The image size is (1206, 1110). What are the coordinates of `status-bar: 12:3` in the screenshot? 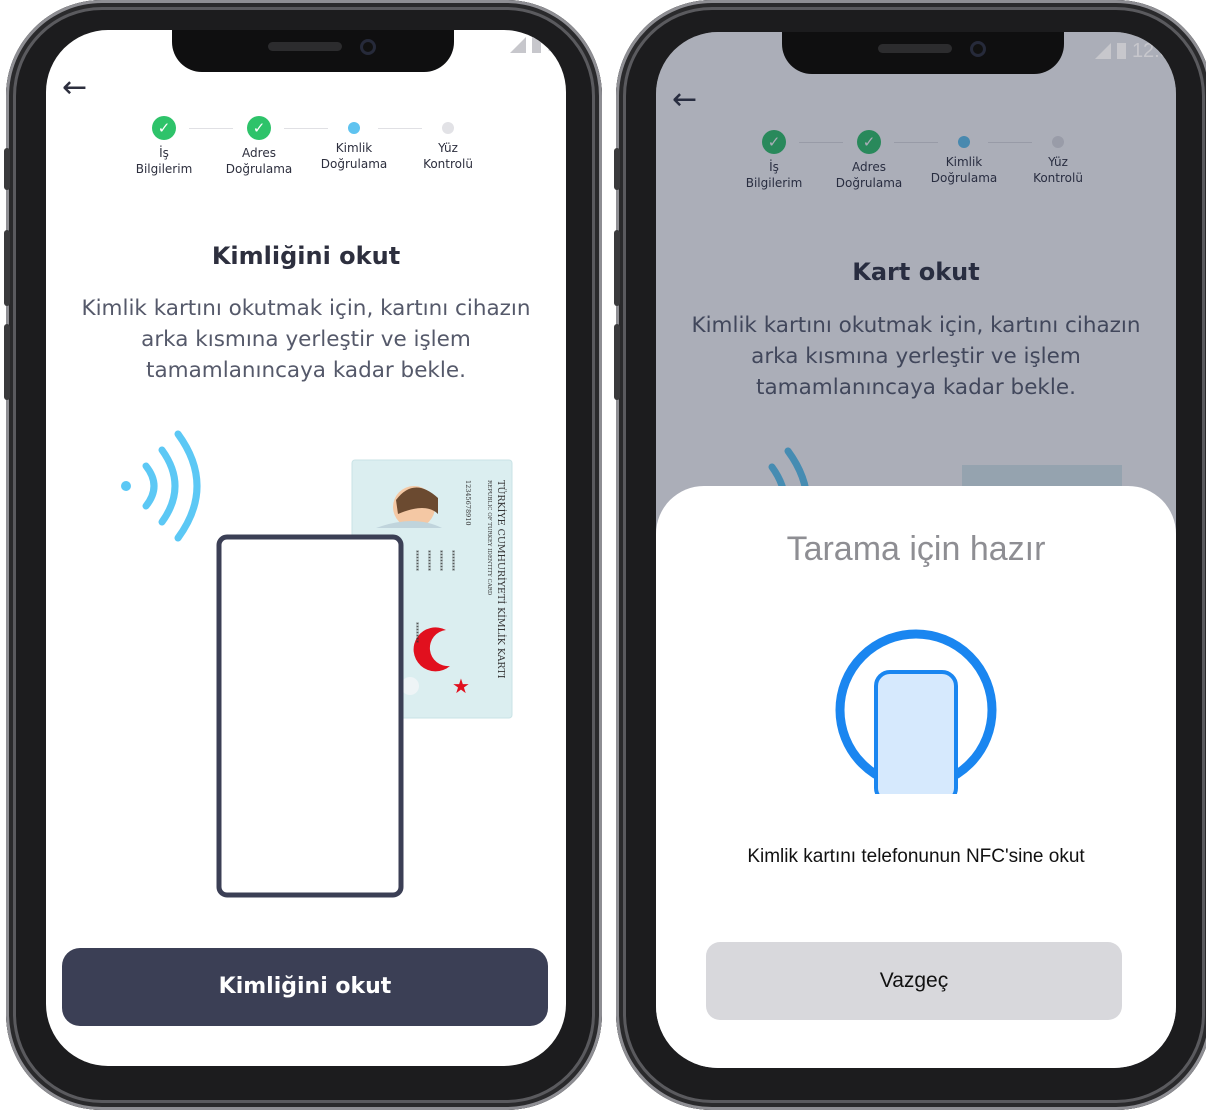 It's located at (538, 45).